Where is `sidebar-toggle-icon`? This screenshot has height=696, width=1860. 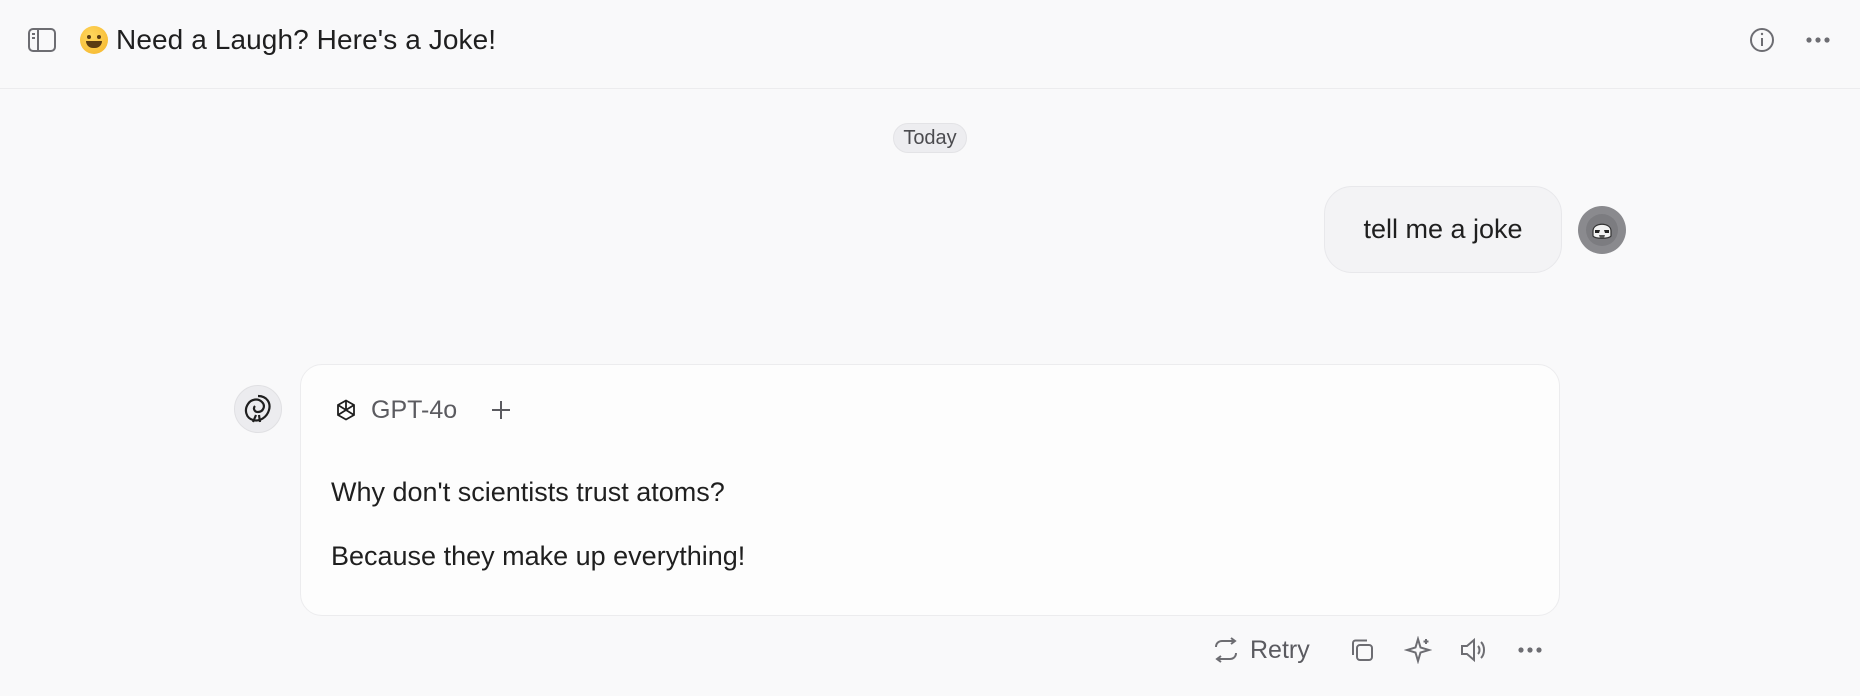 sidebar-toggle-icon is located at coordinates (42, 40).